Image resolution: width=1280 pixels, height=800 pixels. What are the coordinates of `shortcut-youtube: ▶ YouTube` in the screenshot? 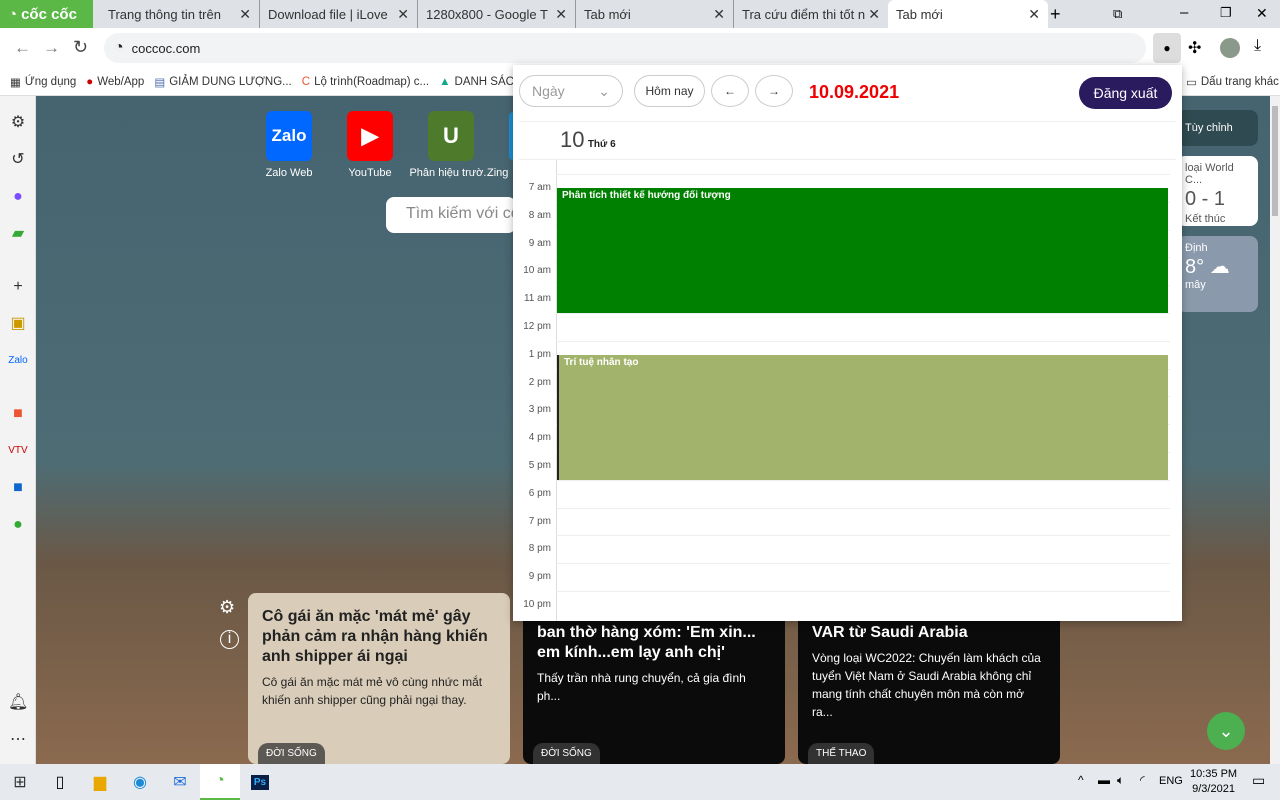 It's located at (370, 145).